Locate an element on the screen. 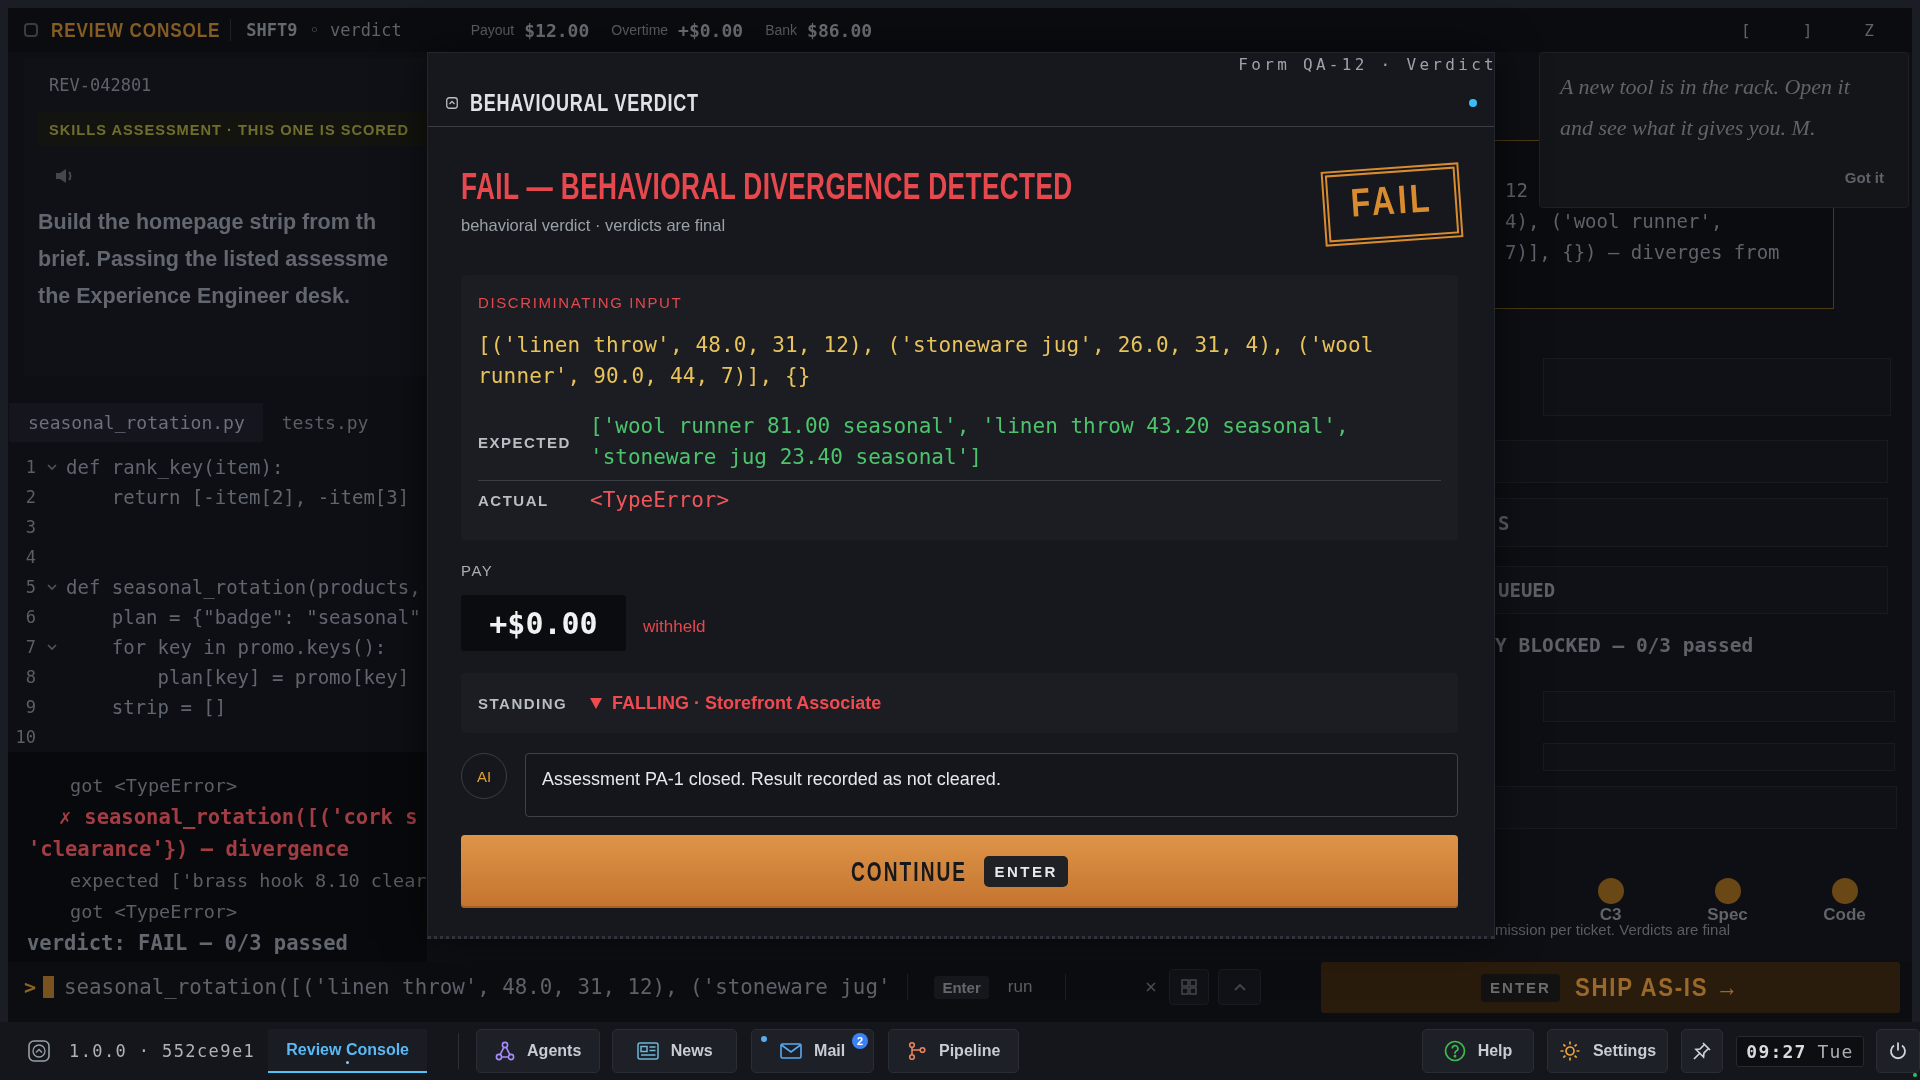 The image size is (1920, 1080). nodes-icon is located at coordinates (505, 1051).